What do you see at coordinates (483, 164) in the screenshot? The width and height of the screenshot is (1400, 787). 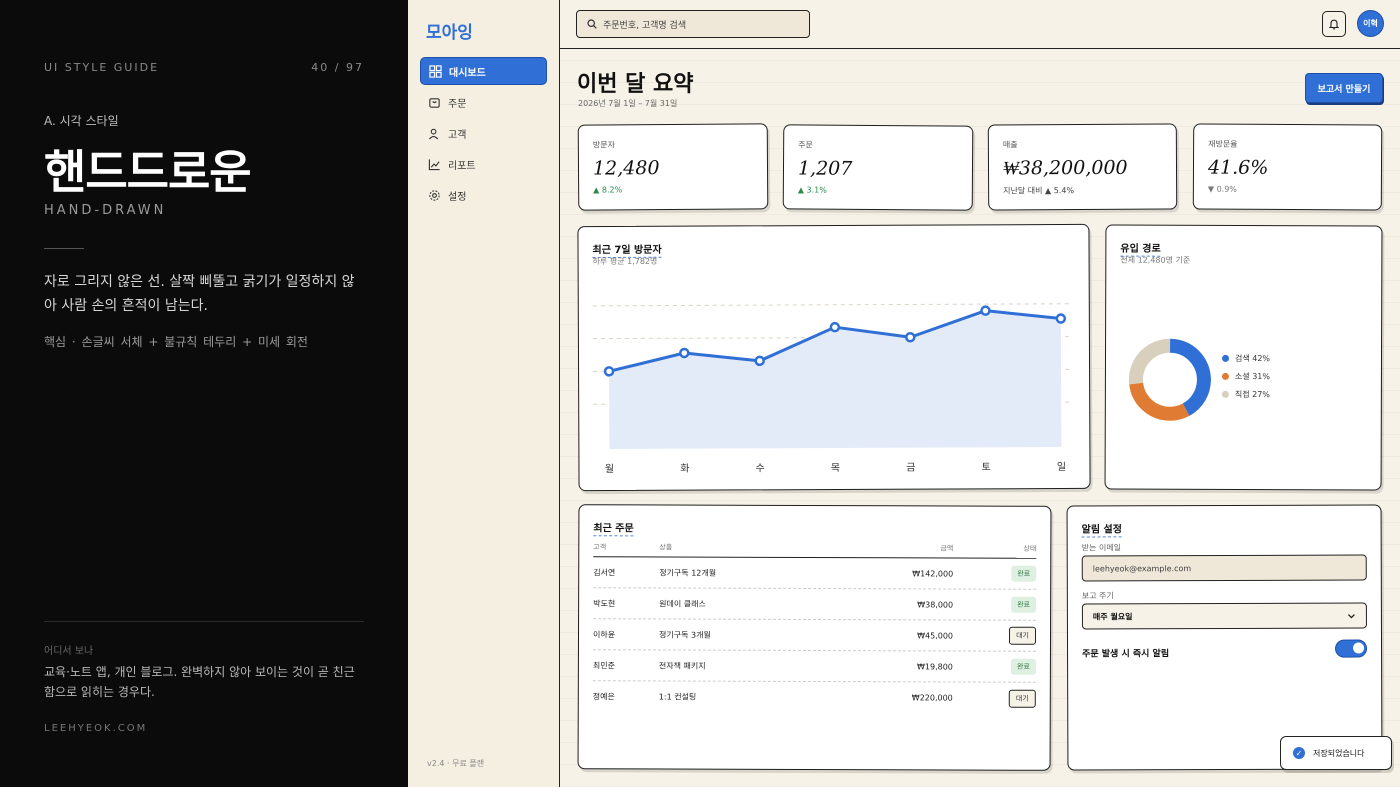 I see `sidebar-item-reports: 리포트` at bounding box center [483, 164].